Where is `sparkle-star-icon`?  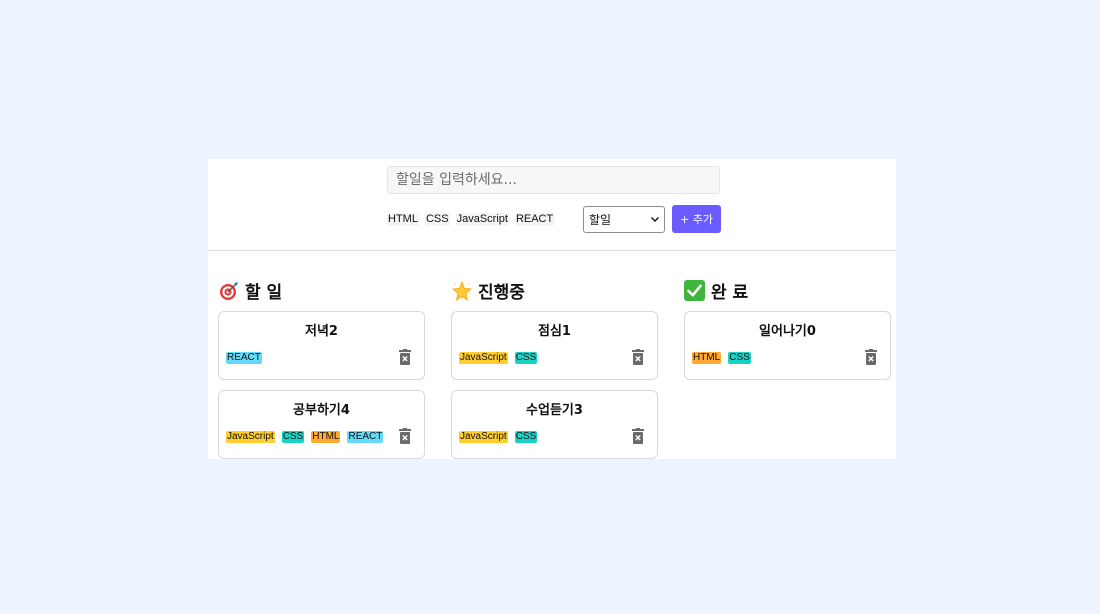
sparkle-star-icon is located at coordinates (461, 290).